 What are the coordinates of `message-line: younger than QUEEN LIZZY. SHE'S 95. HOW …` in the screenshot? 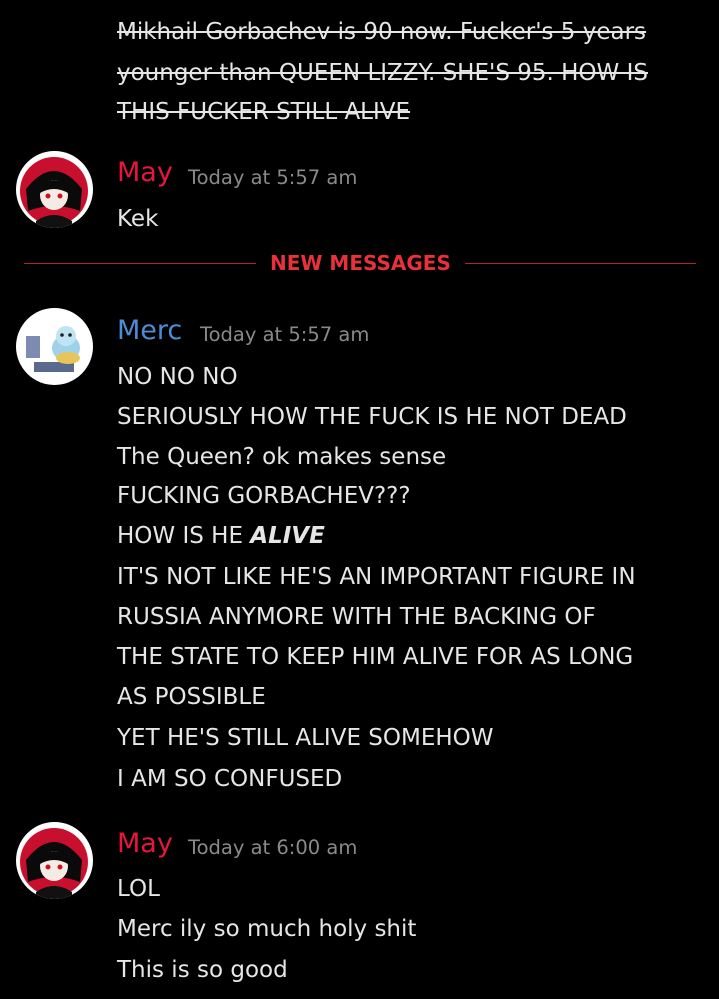 It's located at (382, 73).